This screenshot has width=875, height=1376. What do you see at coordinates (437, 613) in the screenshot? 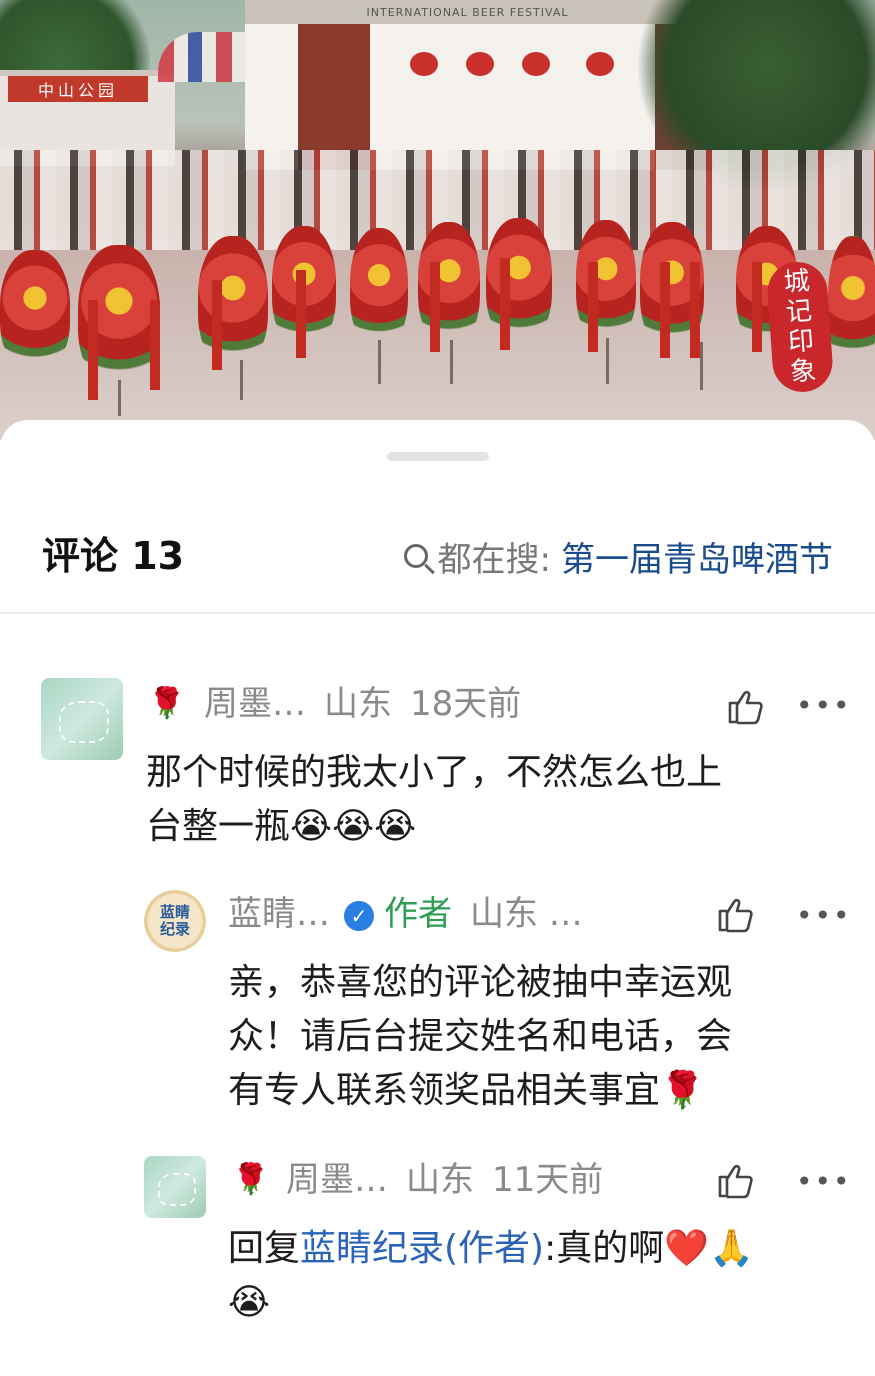
I see `header-divider` at bounding box center [437, 613].